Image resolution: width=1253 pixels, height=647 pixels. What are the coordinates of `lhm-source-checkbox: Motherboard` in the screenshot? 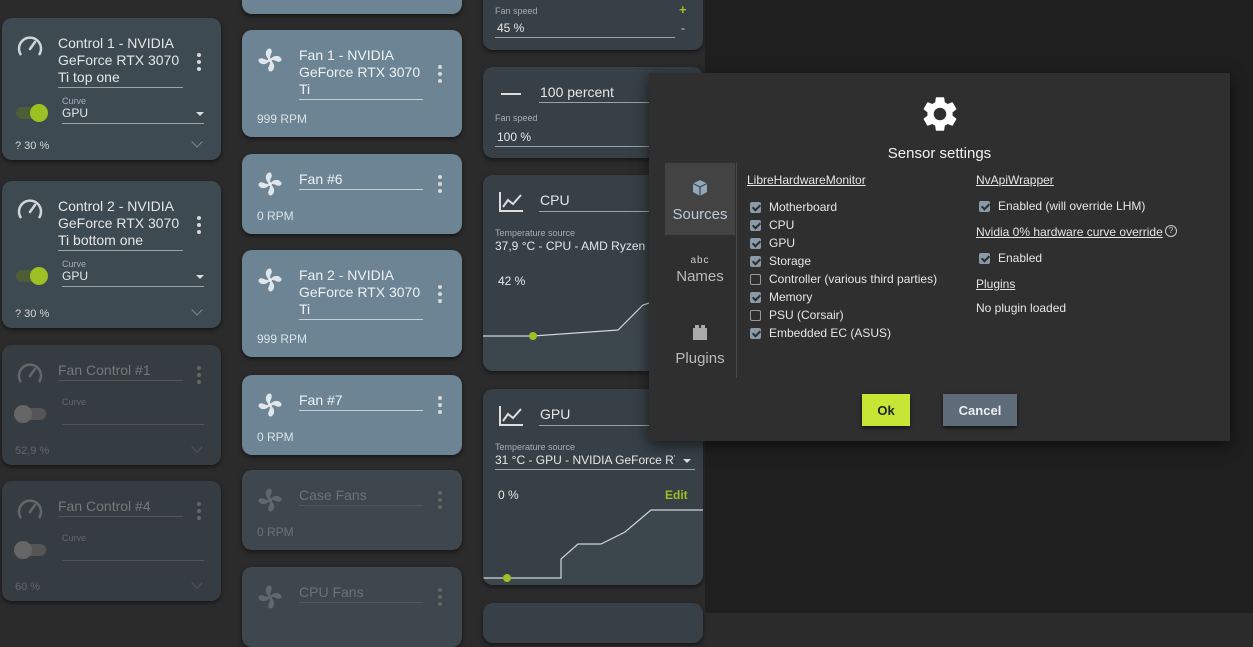 It's located at (793, 208).